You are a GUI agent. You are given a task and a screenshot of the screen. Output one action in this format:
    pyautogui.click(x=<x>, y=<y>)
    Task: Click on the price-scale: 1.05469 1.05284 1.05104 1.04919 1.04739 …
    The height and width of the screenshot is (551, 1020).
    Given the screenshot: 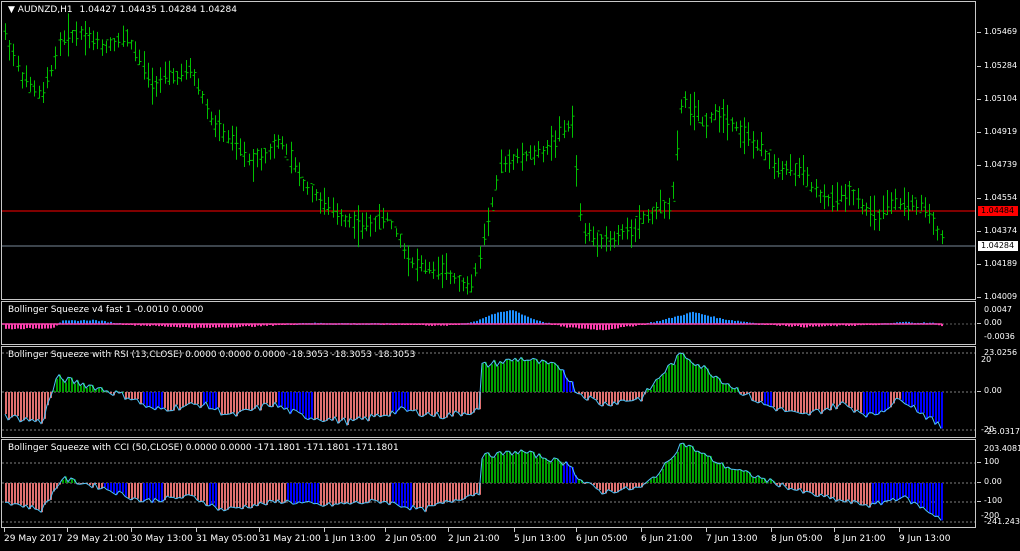 What is the action you would take?
    pyautogui.click(x=998, y=151)
    